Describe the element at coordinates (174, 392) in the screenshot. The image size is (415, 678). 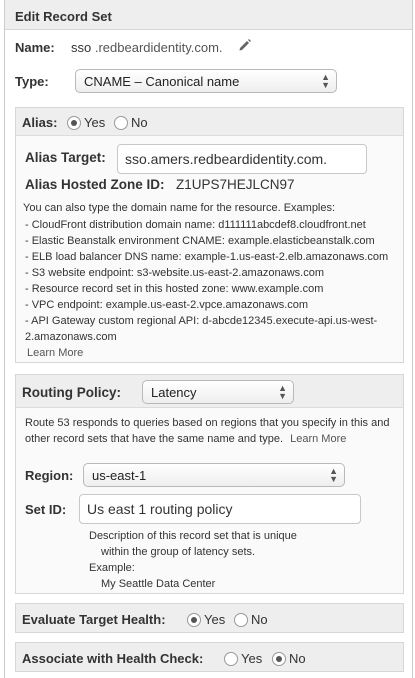
I see `routing-policy-value: Latency` at that location.